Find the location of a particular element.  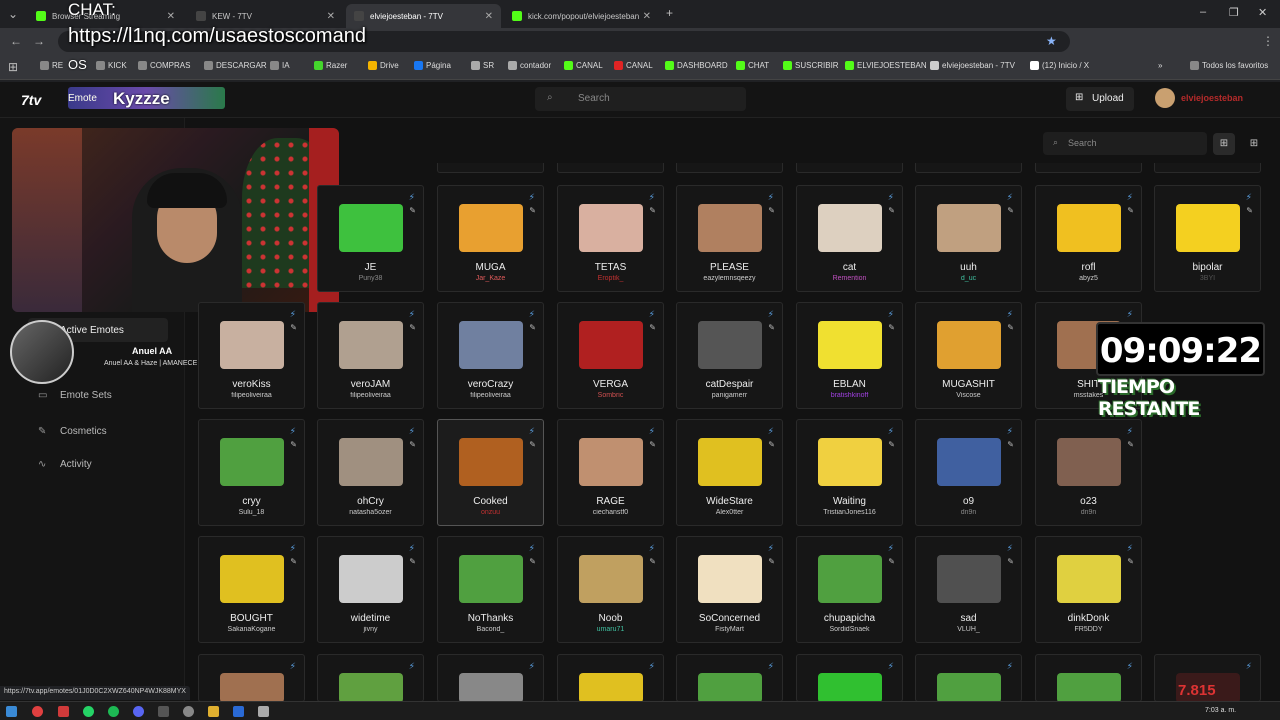

new-tab-icon: + is located at coordinates (669, 13).